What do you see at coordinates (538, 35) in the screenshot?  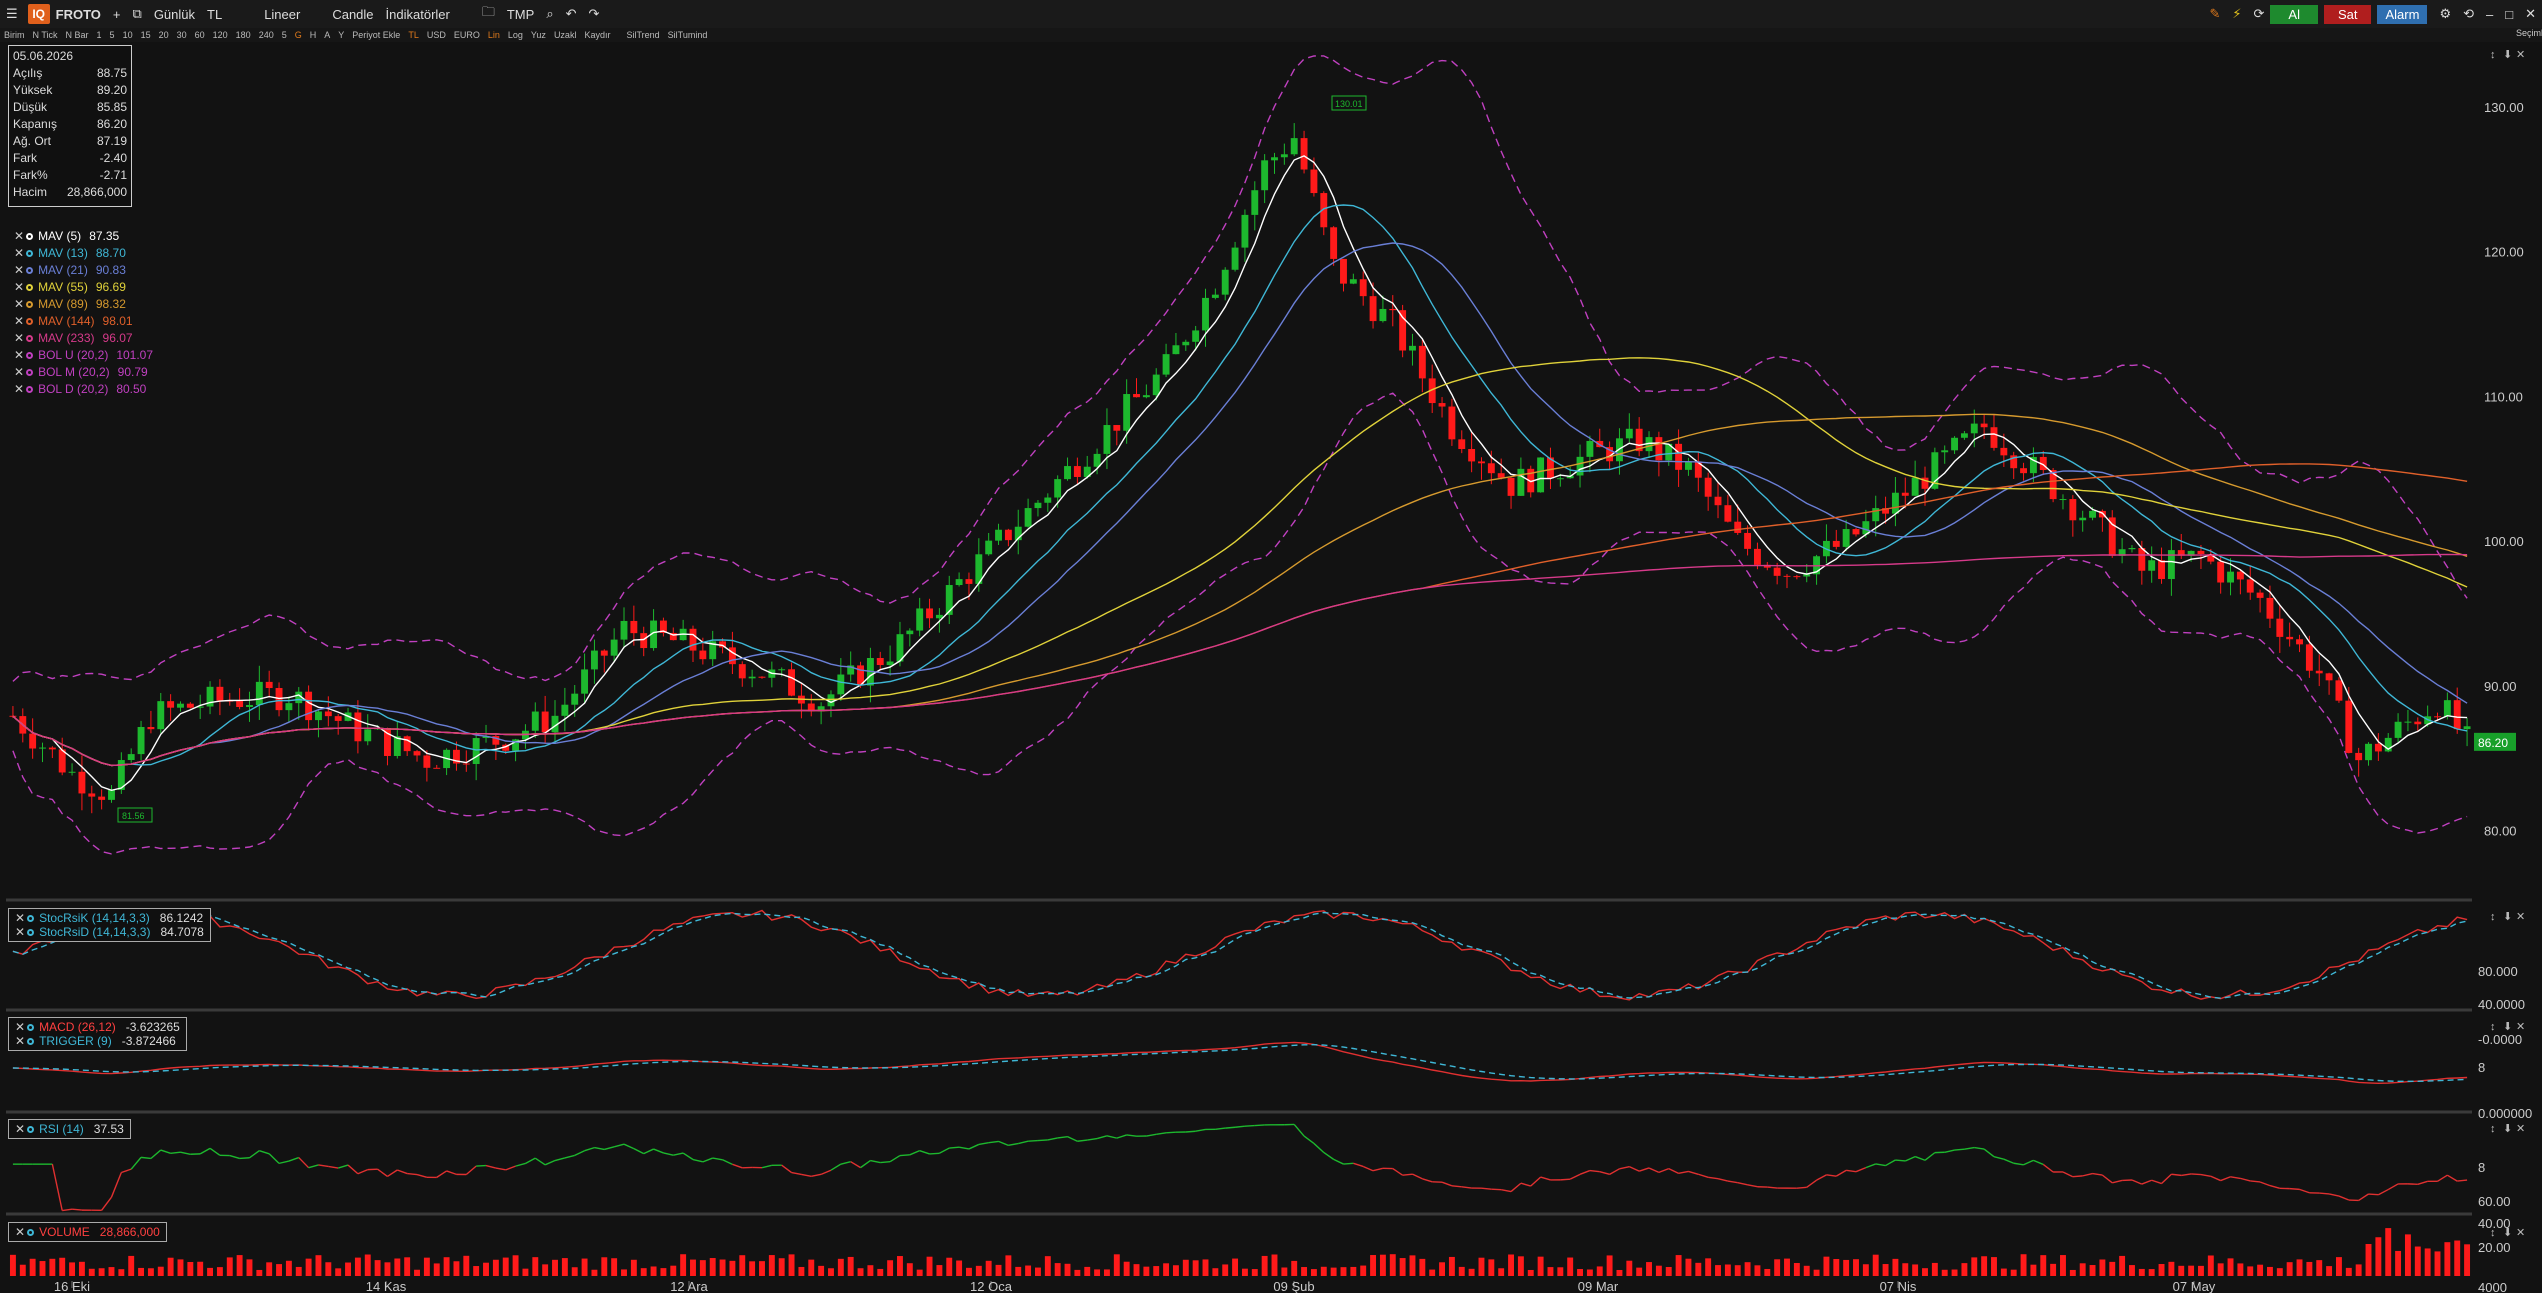 I see `period-toolbar-item: Yuz` at bounding box center [538, 35].